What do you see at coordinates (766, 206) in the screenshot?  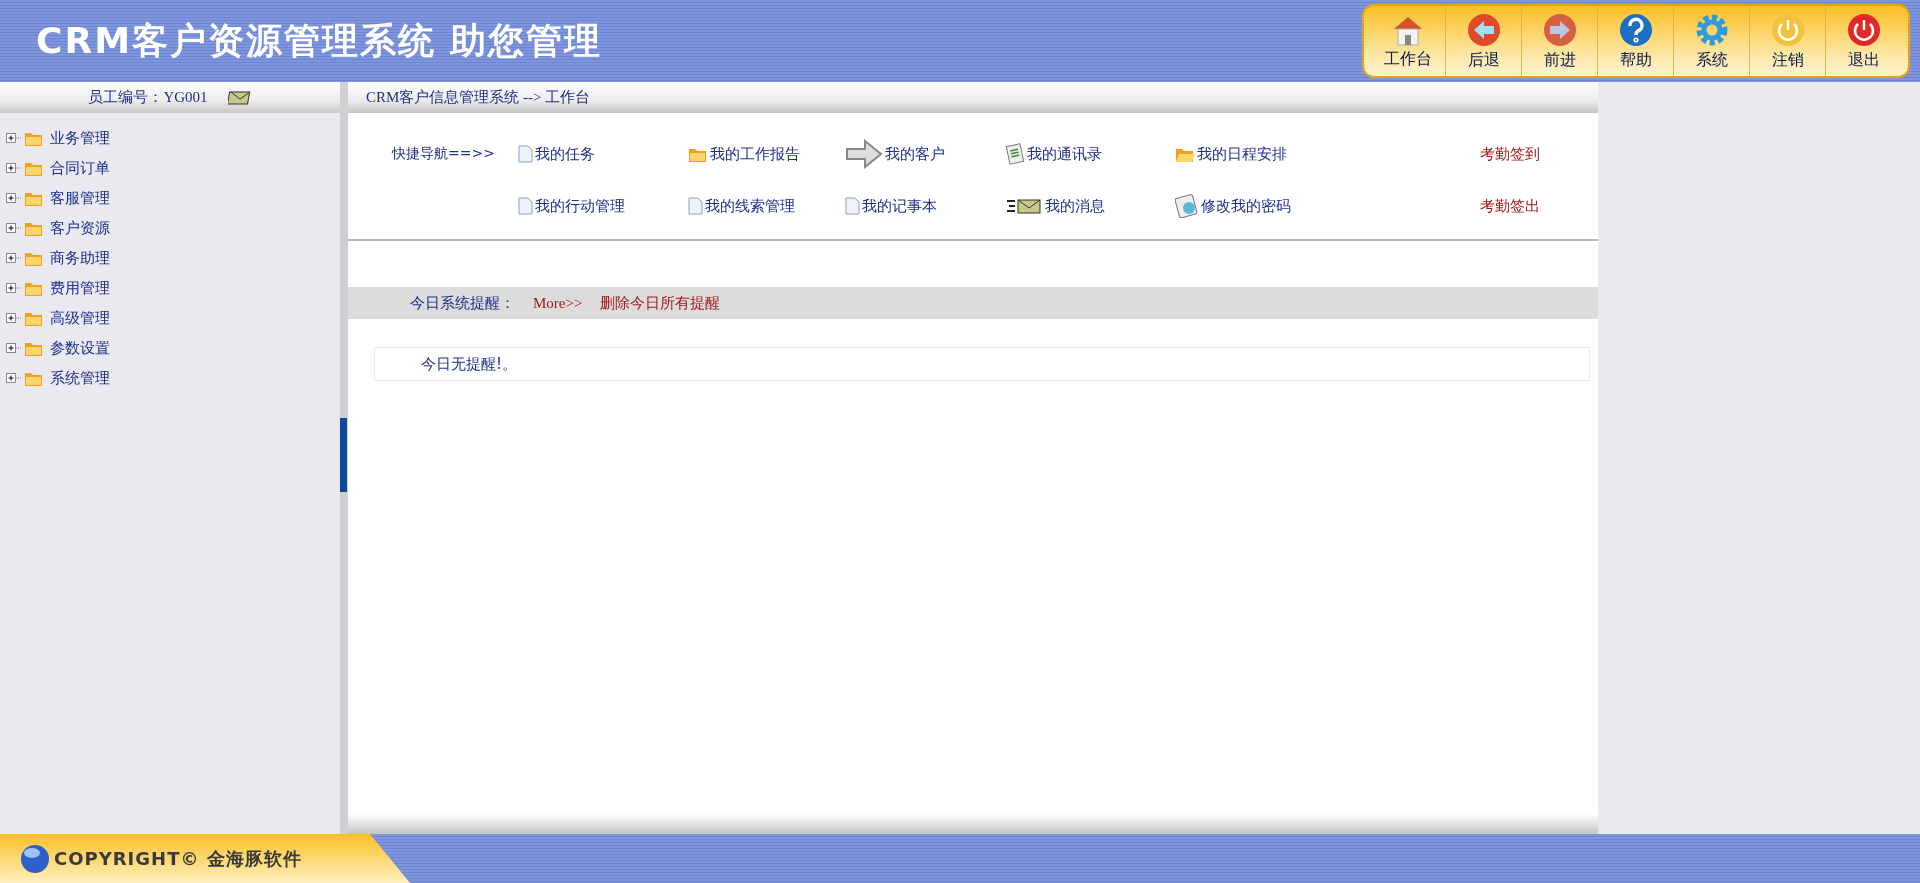 I see `quick-nav-link: 我的线索管理` at bounding box center [766, 206].